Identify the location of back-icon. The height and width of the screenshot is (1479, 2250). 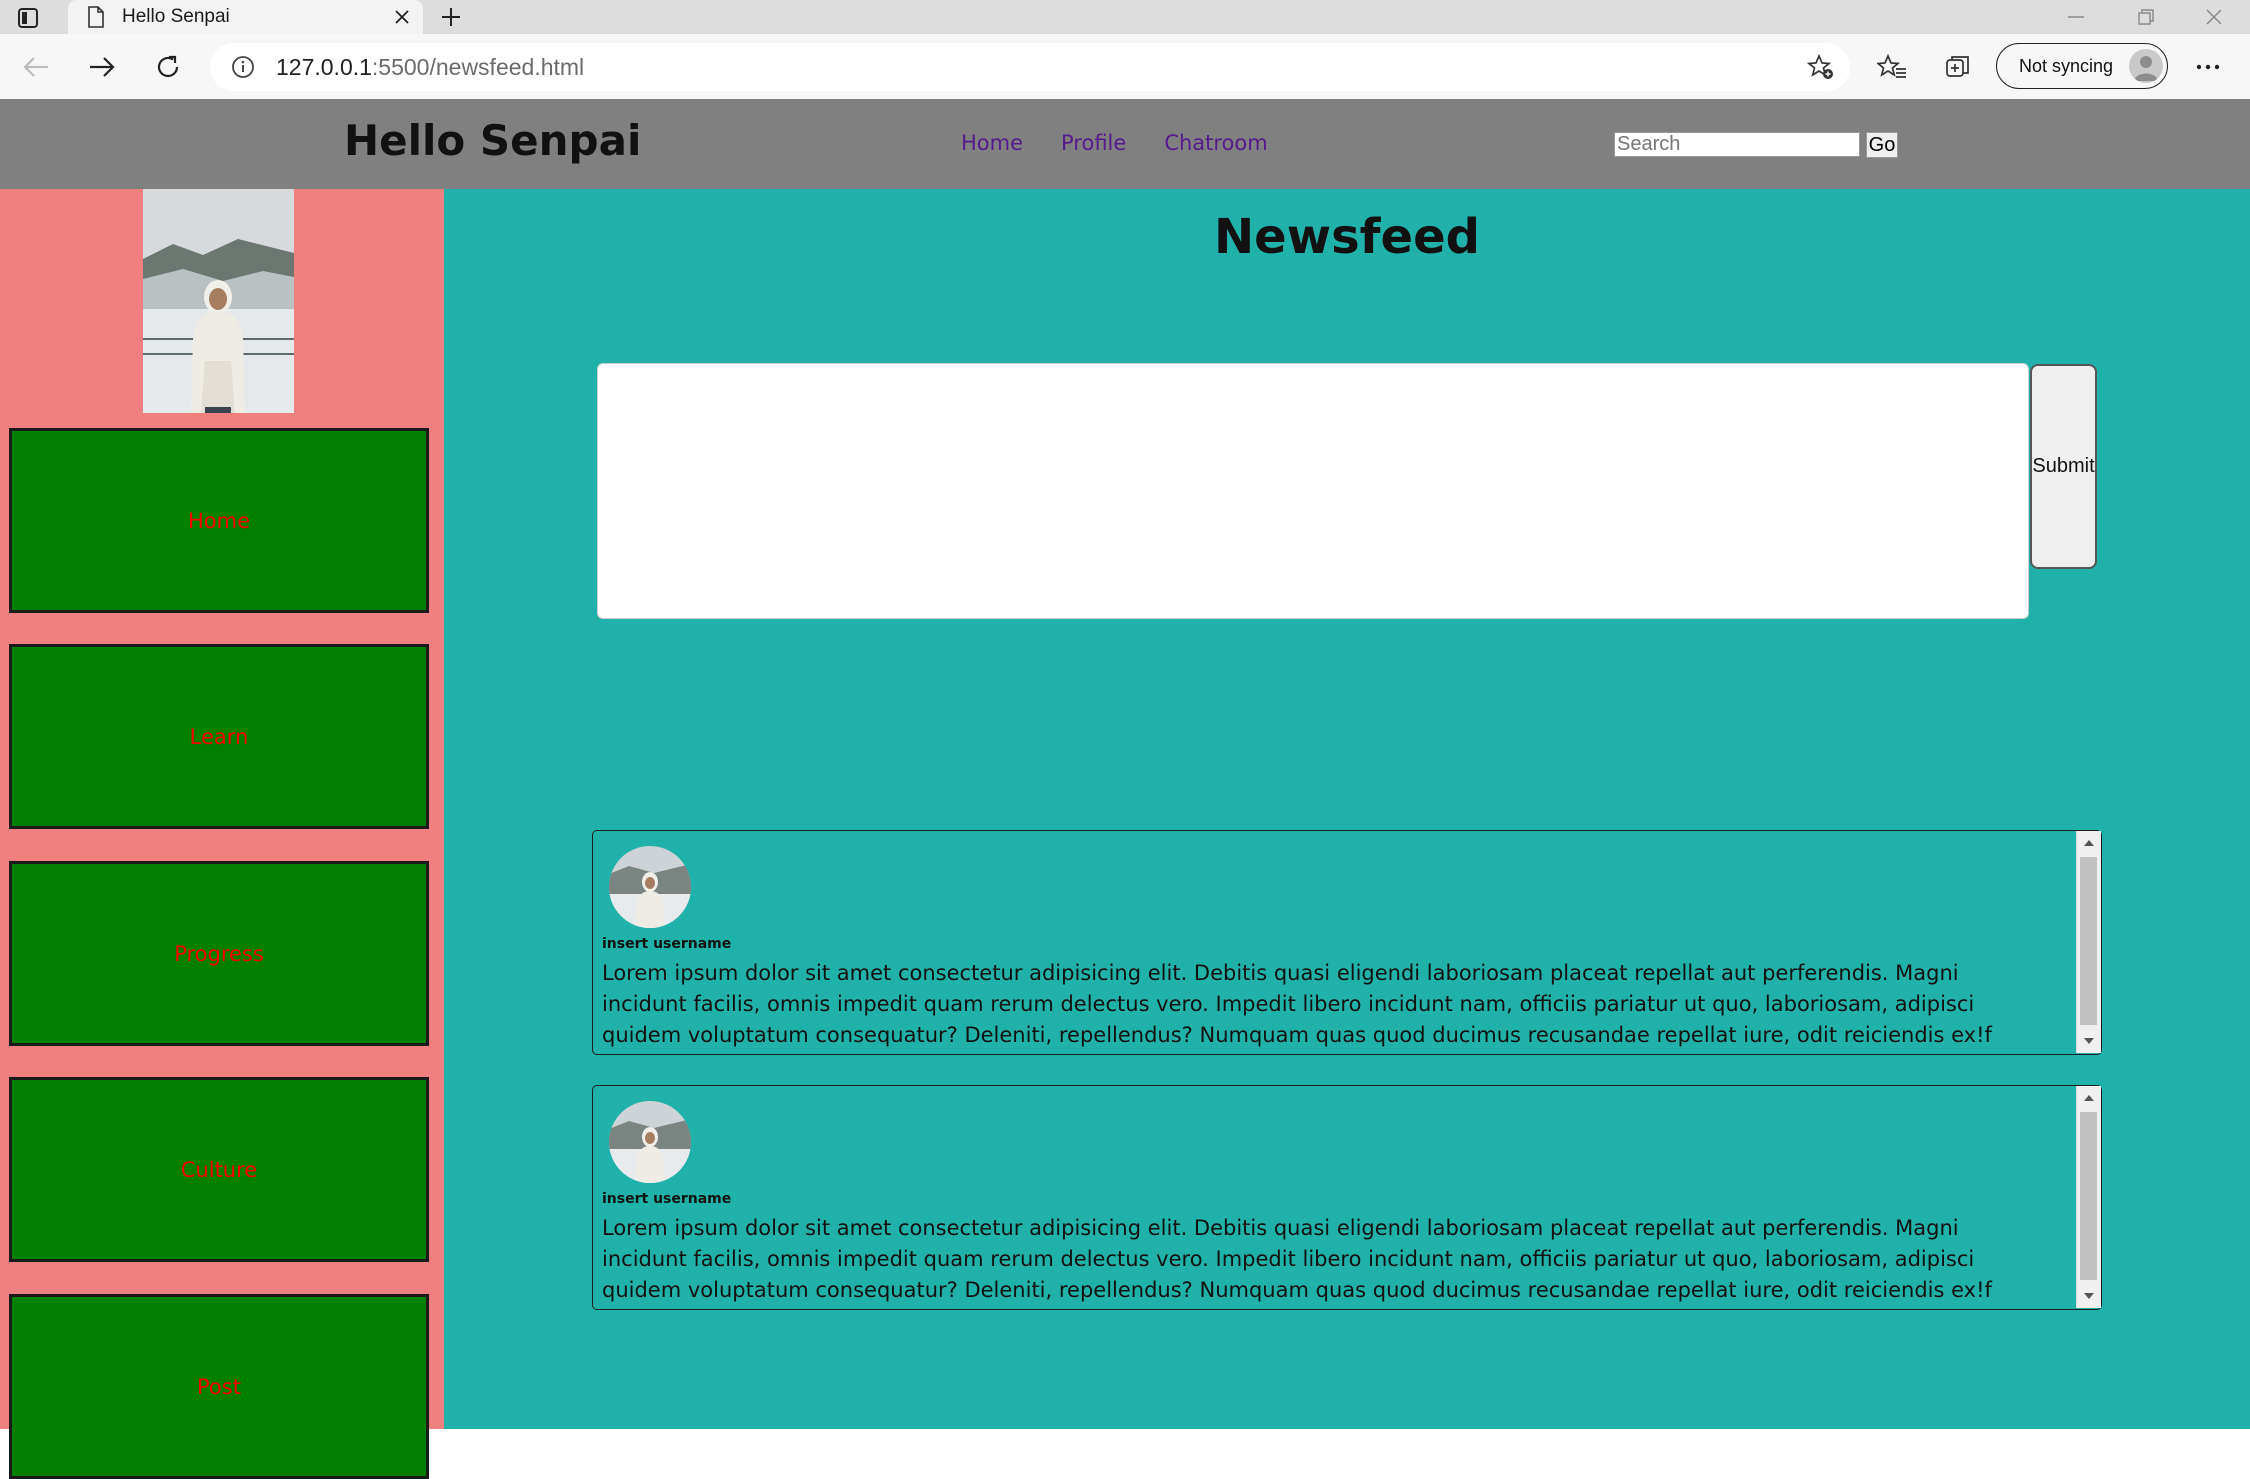
(36, 67).